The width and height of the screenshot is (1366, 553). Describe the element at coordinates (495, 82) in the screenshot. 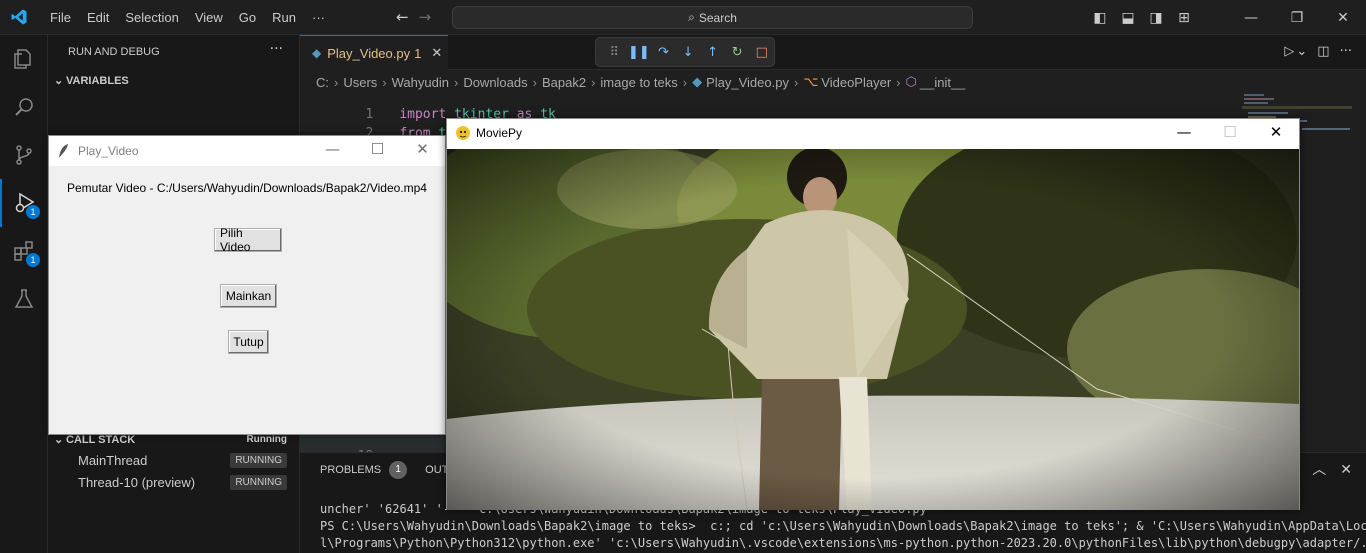

I see `crumb-downloads: Downloads` at that location.